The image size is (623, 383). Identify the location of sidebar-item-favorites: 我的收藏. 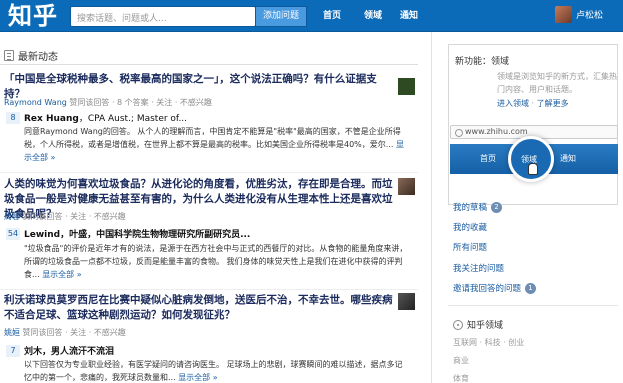
(470, 227).